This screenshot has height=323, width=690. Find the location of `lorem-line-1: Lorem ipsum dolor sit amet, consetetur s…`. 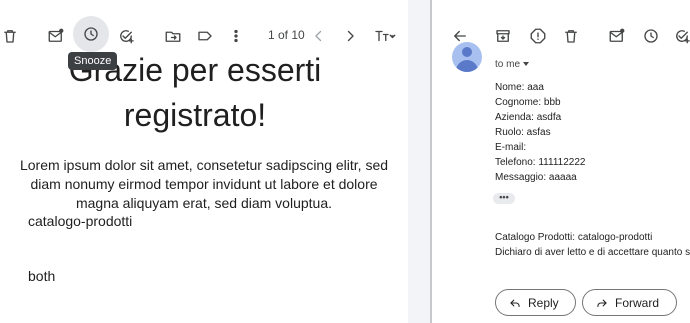

lorem-line-1: Lorem ipsum dolor sit amet, consetetur s… is located at coordinates (204, 165).